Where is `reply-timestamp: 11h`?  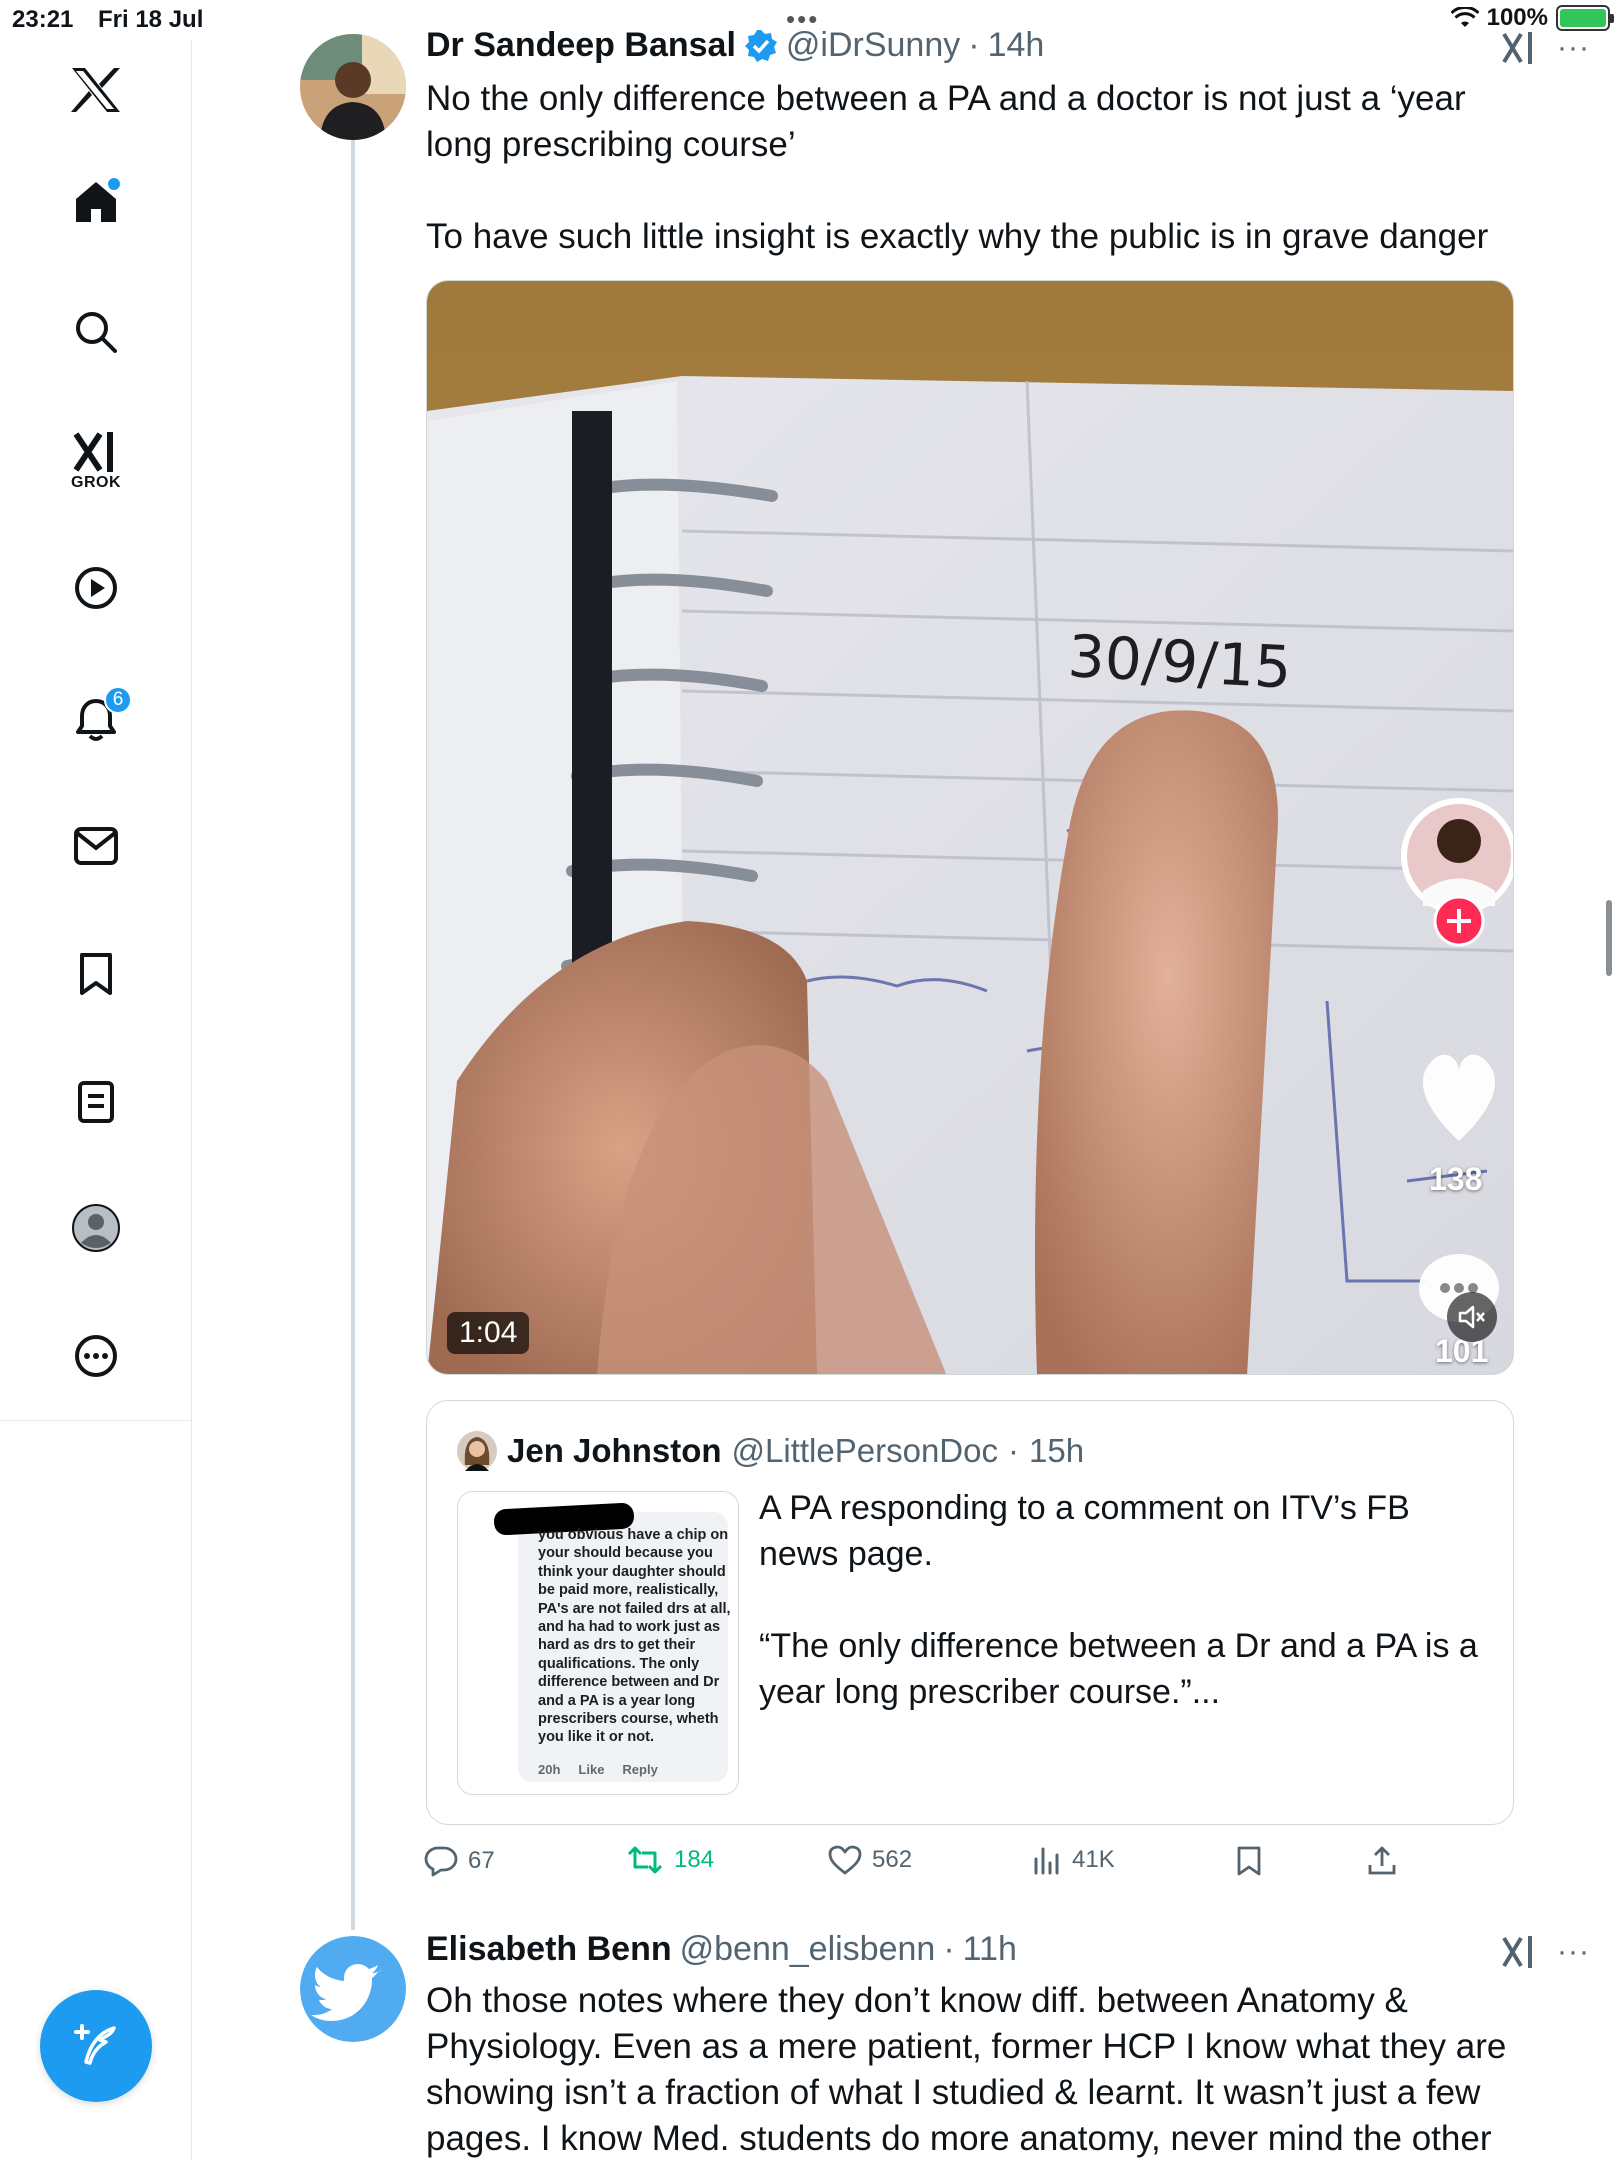
reply-timestamp: 11h is located at coordinates (990, 1949).